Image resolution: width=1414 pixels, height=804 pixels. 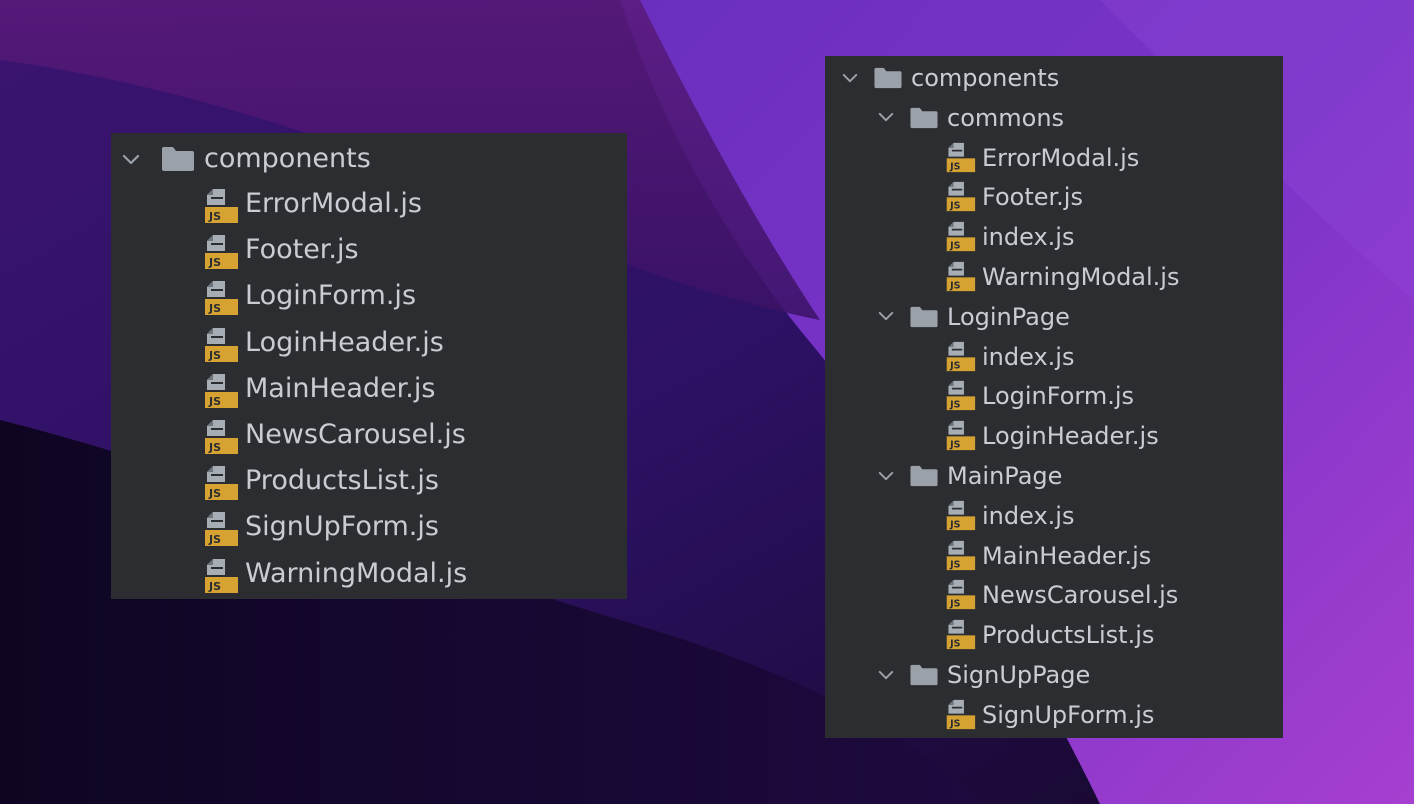 What do you see at coordinates (1008, 316) in the screenshot?
I see `tree-item-label: LoginPage` at bounding box center [1008, 316].